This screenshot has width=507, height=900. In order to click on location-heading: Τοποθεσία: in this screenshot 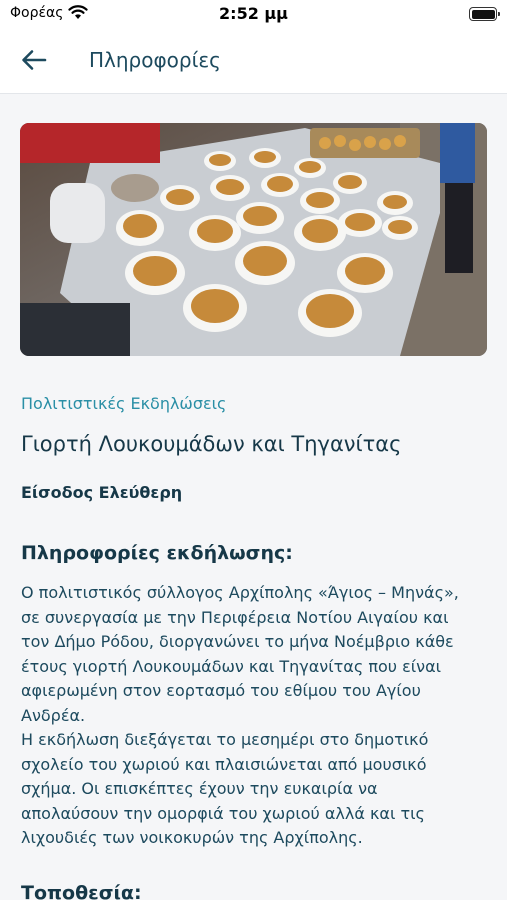, I will do `click(81, 891)`.